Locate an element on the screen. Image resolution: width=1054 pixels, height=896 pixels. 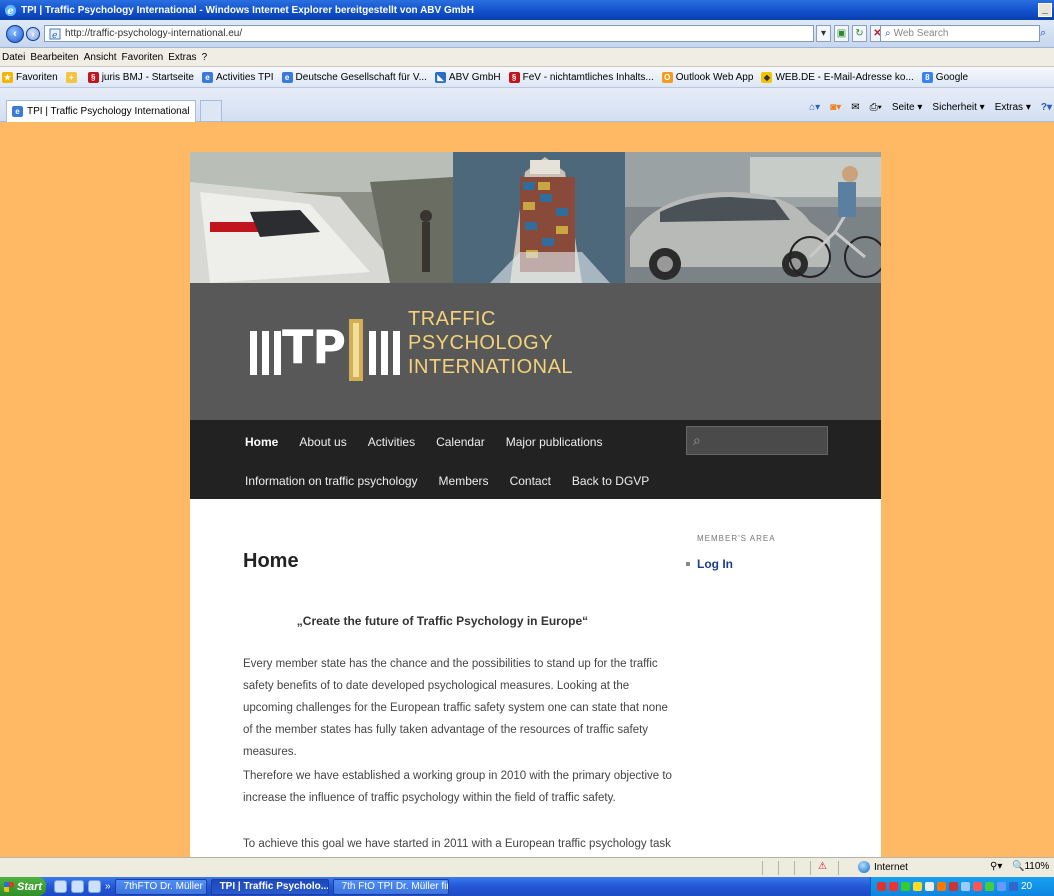
nav-home: Home is located at coordinates (261, 442).